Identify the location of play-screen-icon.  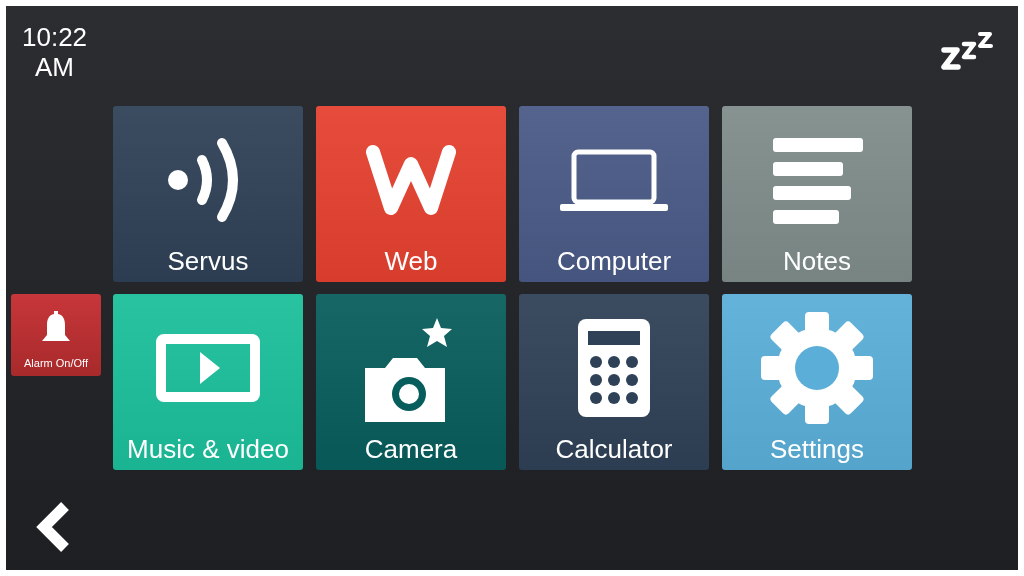
(208, 368).